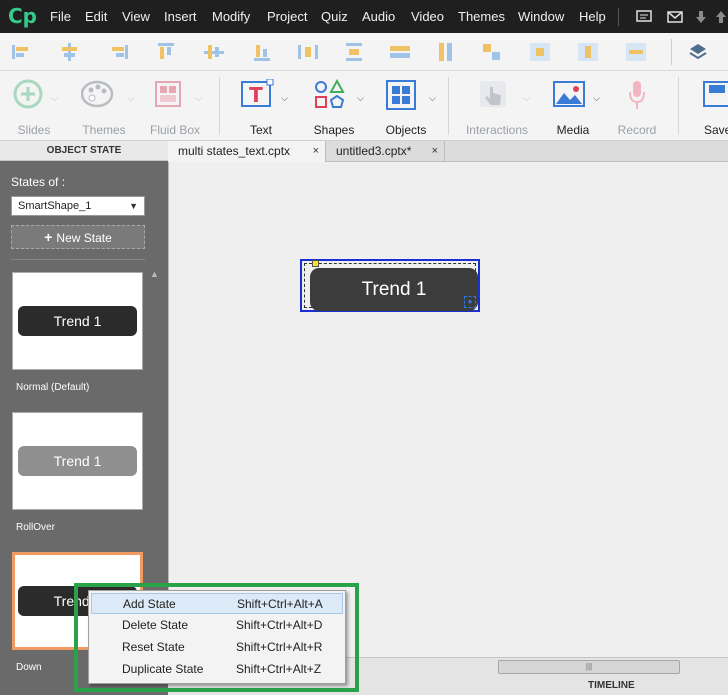  I want to click on shapes-label: Shapes, so click(334, 130).